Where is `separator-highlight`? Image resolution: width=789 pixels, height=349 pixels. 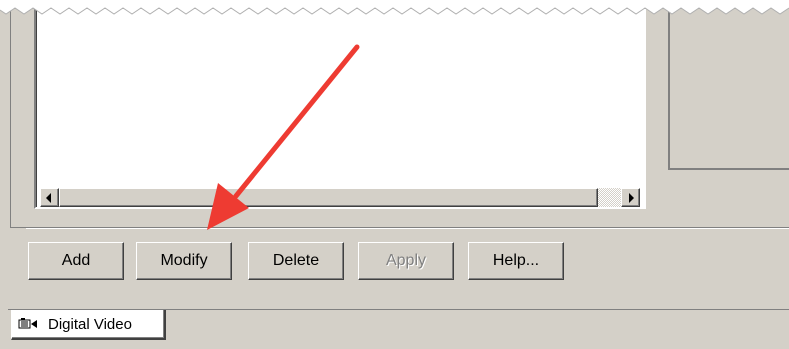 separator-highlight is located at coordinates (407, 228).